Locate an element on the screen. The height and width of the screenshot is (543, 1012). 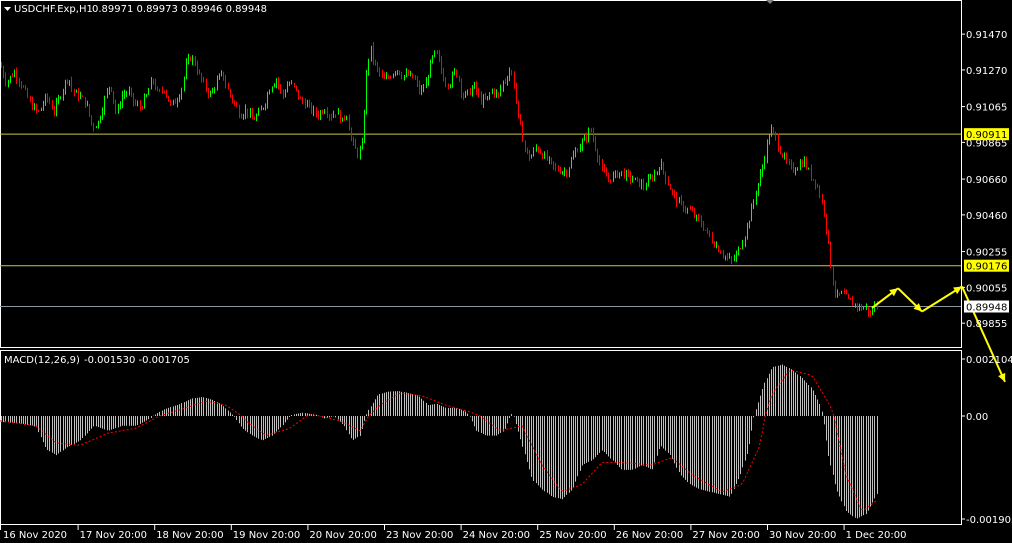
macd-values: -0.001530 -0.001705 is located at coordinates (137, 360).